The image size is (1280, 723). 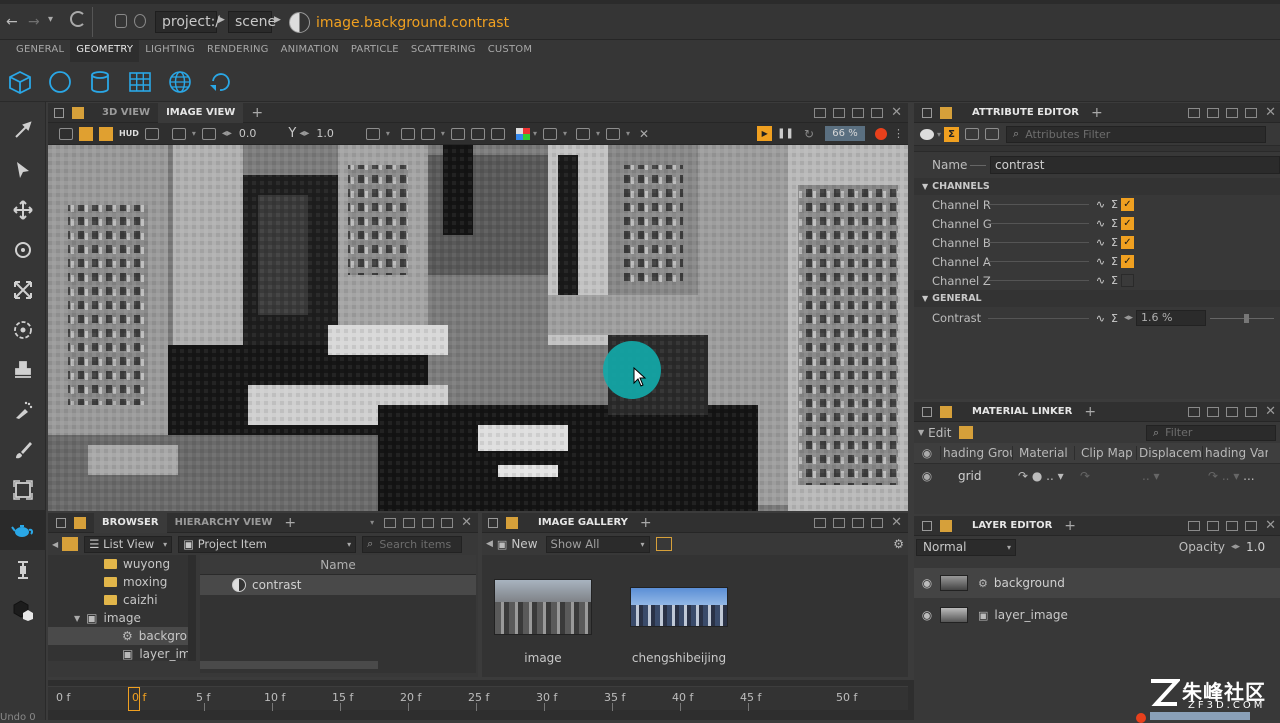 What do you see at coordinates (1169, 476) in the screenshot?
I see `displacement-slot: .. ▾` at bounding box center [1169, 476].